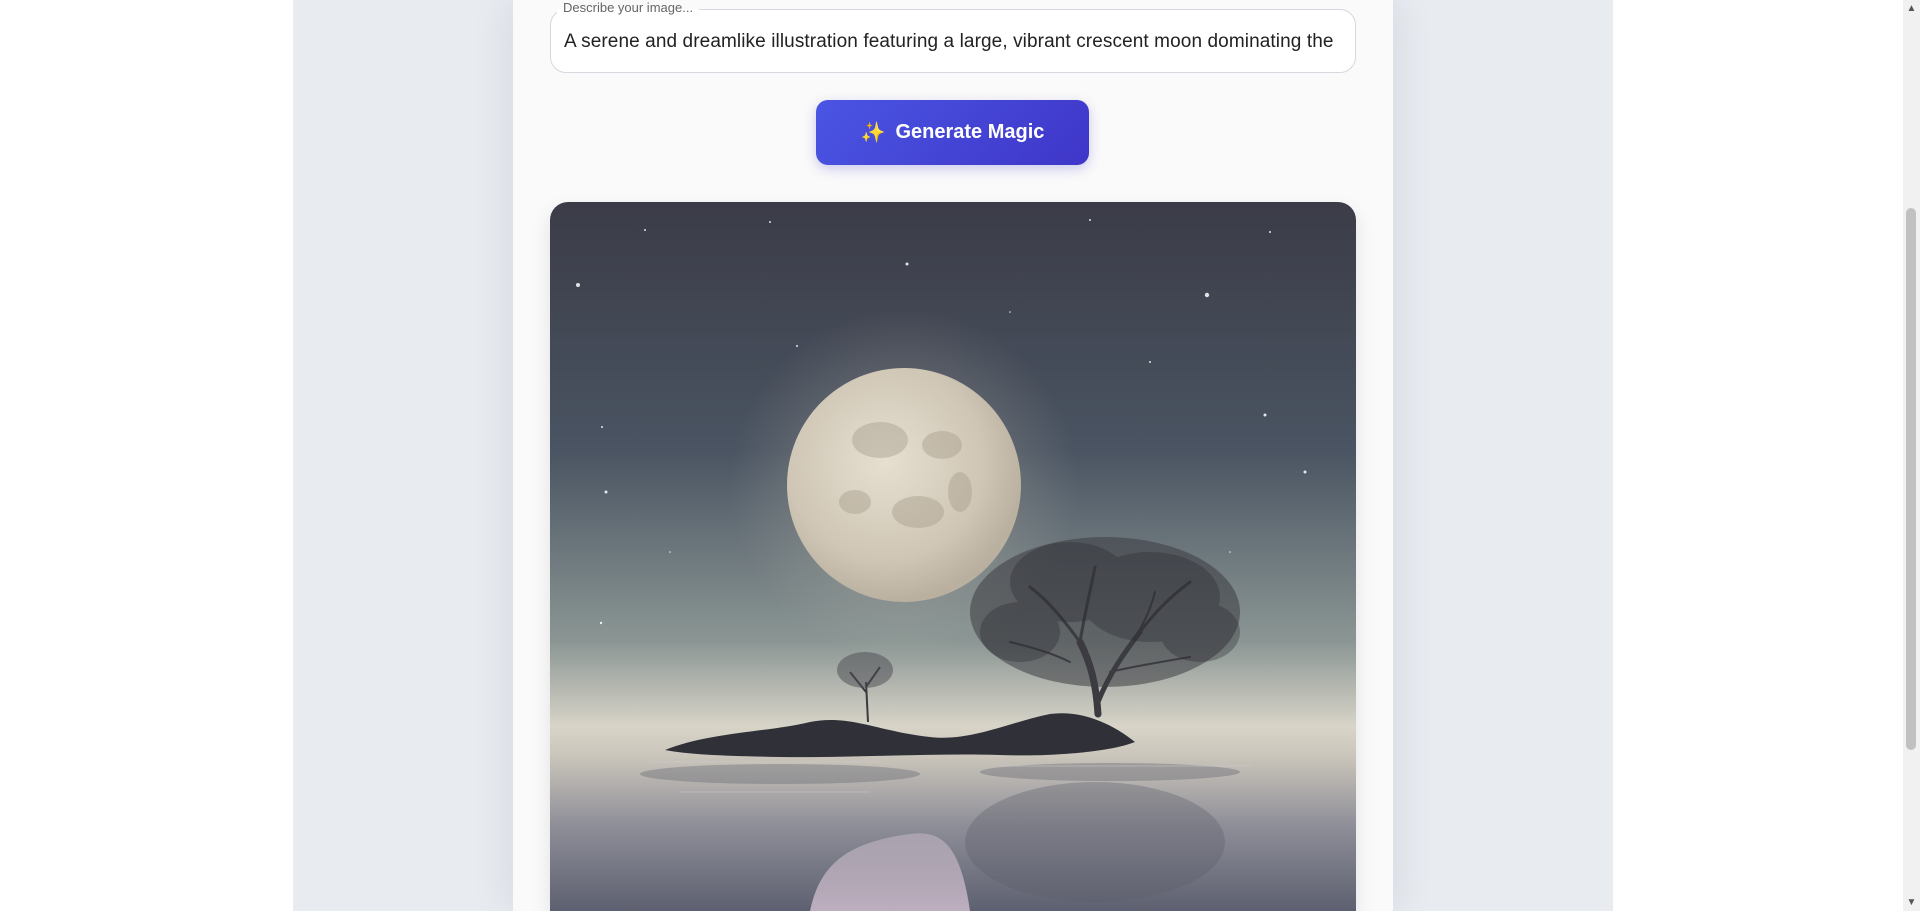 This screenshot has width=1920, height=911. Describe the element at coordinates (1911, 902) in the screenshot. I see `scroll-down-icon: ▼` at that location.